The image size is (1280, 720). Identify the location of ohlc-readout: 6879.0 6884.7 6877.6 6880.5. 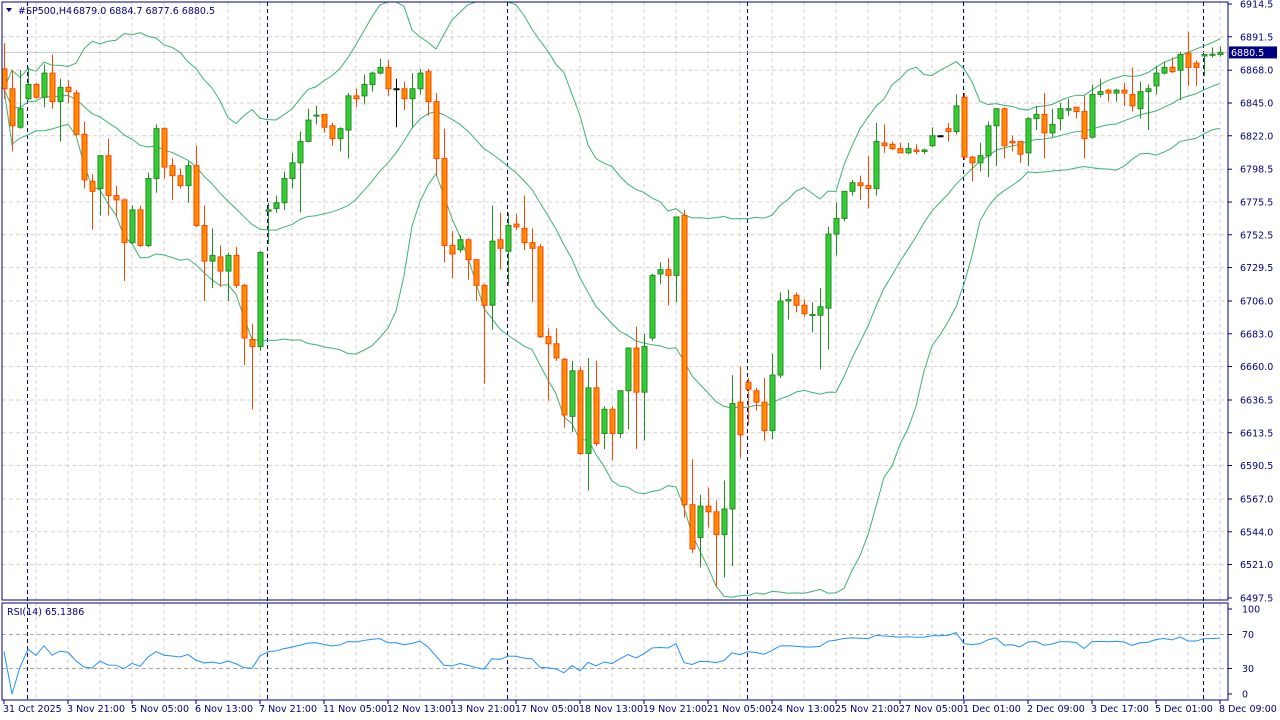
(144, 11).